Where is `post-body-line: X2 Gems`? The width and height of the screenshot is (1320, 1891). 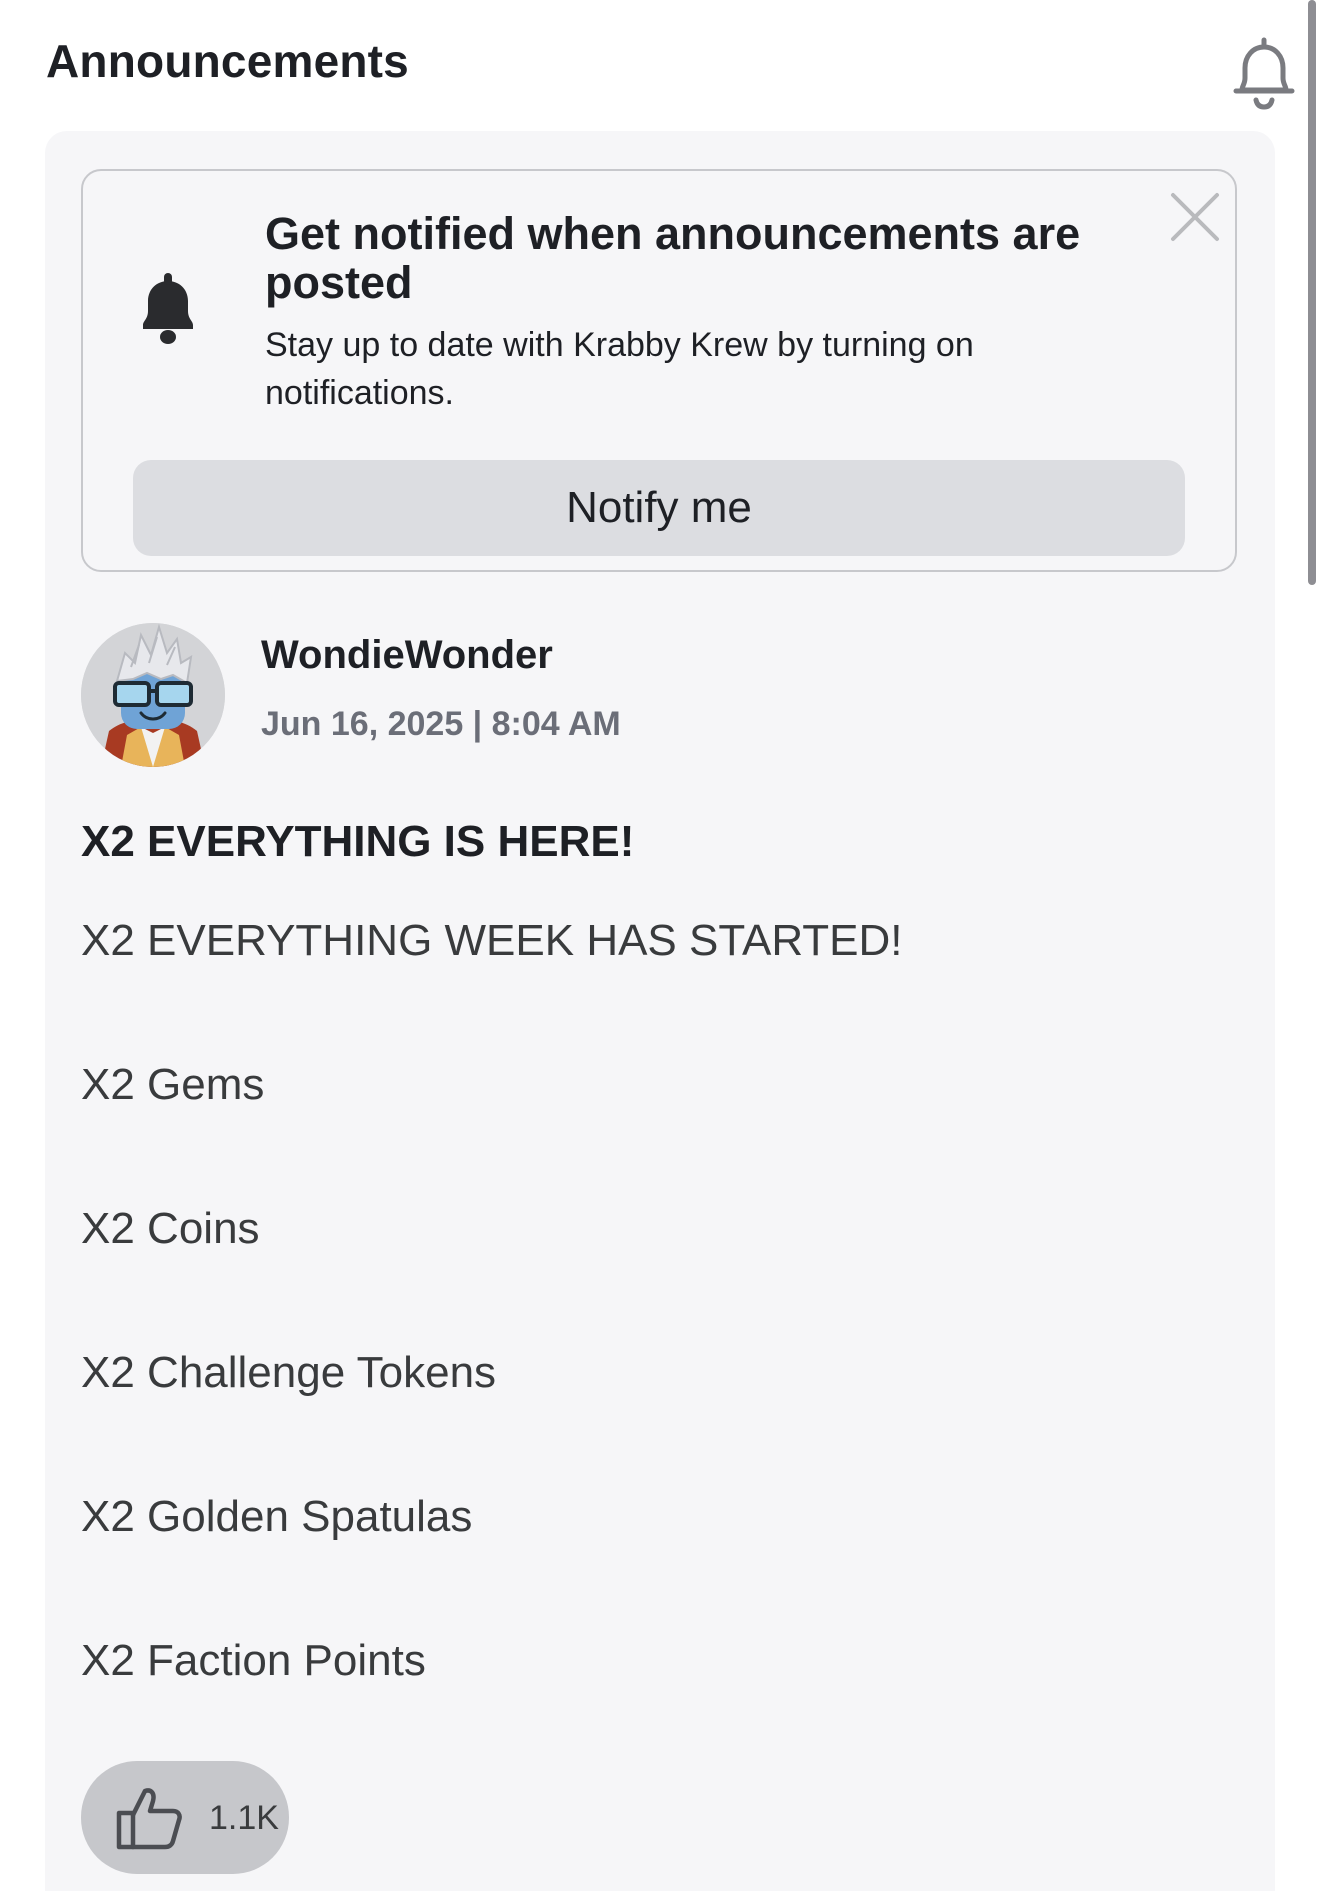
post-body-line: X2 Gems is located at coordinates (173, 1084).